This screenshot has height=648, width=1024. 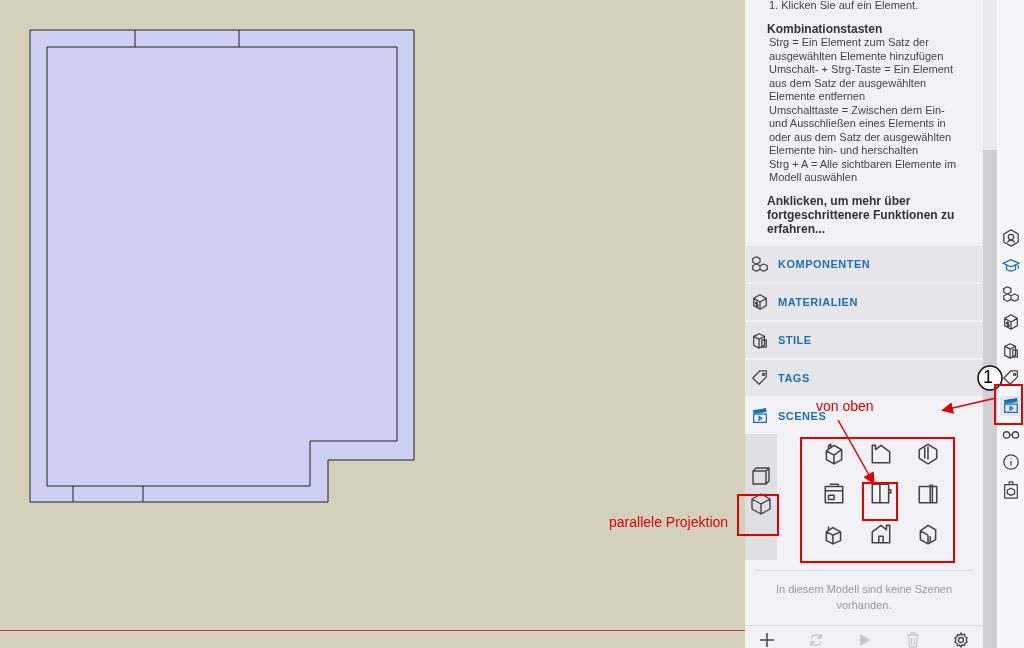 What do you see at coordinates (760, 340) in the screenshot?
I see `styles-icon` at bounding box center [760, 340].